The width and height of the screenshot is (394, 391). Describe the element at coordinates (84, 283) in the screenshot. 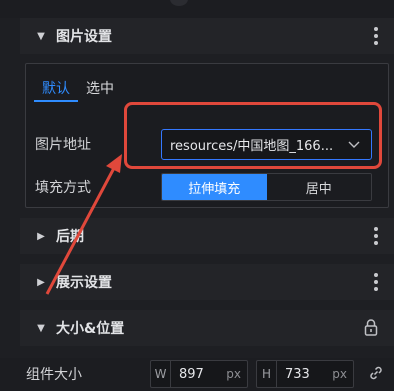

I see `section-title-display-settings: 展示设置` at that location.